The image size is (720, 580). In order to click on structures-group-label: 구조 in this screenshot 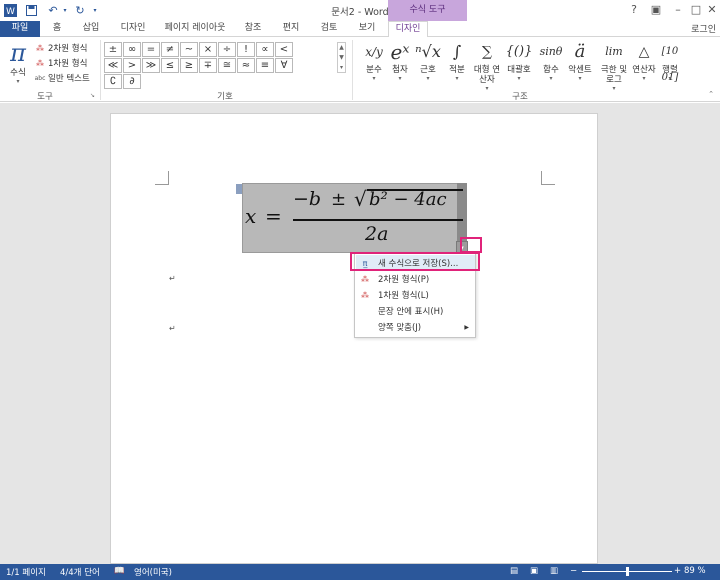, I will do `click(520, 97)`.